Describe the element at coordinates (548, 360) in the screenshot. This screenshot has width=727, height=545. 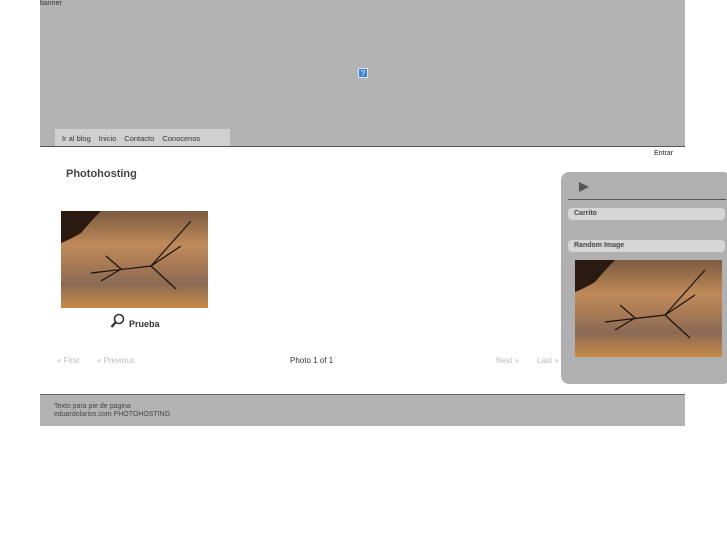
I see `pager-last: Last »` at that location.